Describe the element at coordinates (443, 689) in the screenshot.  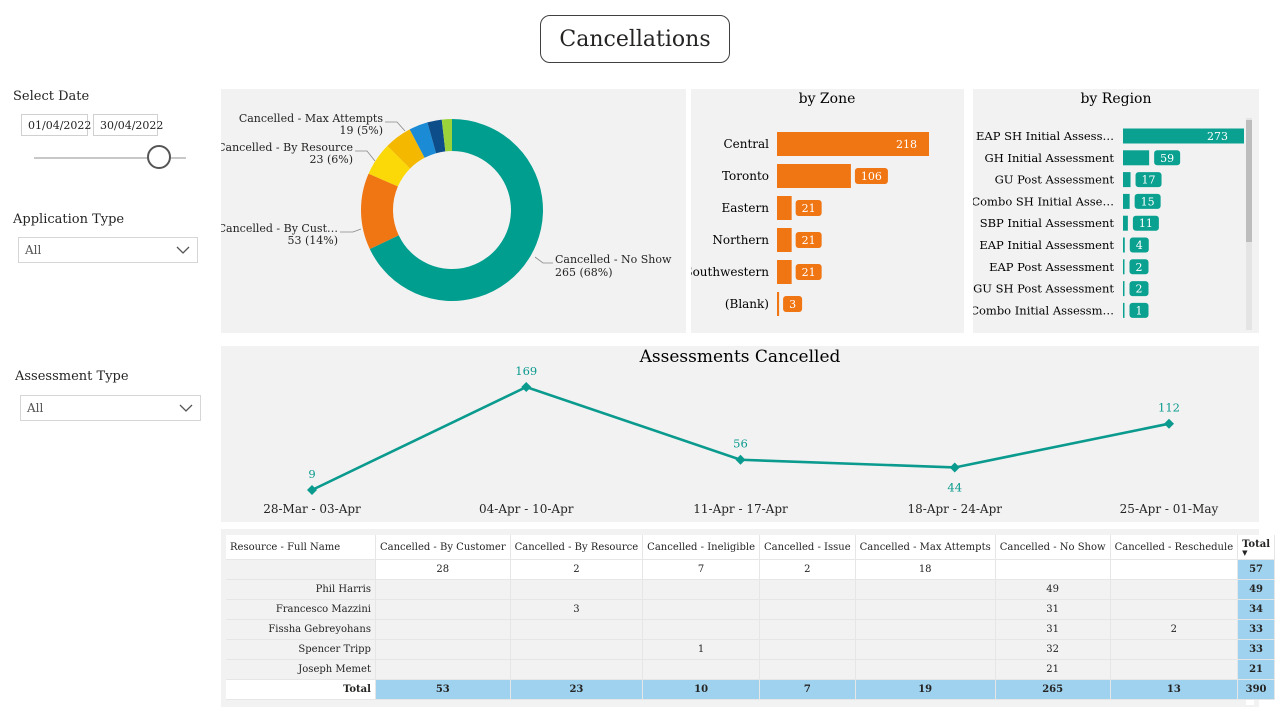
I see `total-row-cell: 53` at that location.